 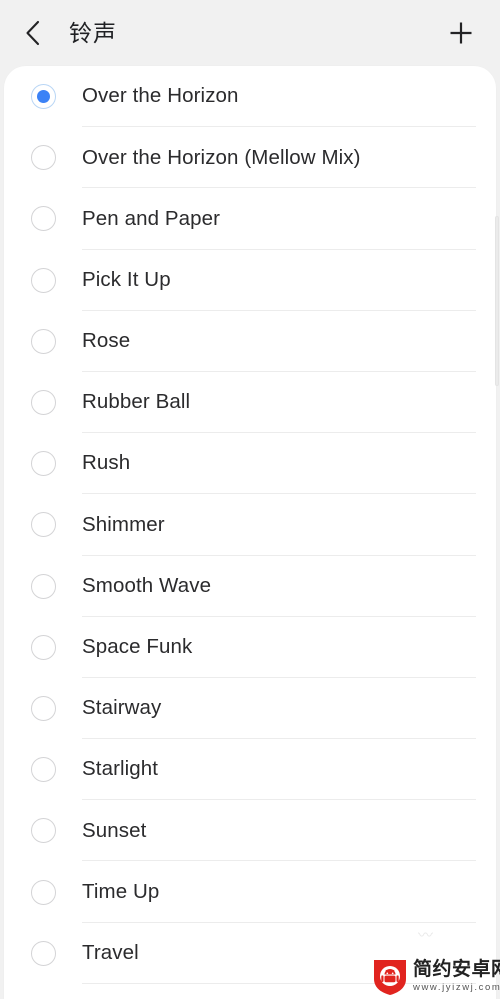 What do you see at coordinates (110, 952) in the screenshot?
I see `ringtone-label: Travel` at bounding box center [110, 952].